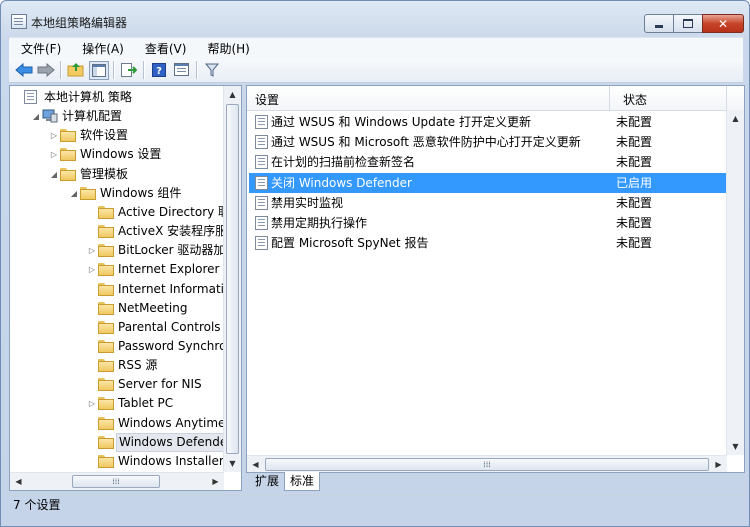  I want to click on tree-vertical-scrollbar: ▲ ▼, so click(232, 279).